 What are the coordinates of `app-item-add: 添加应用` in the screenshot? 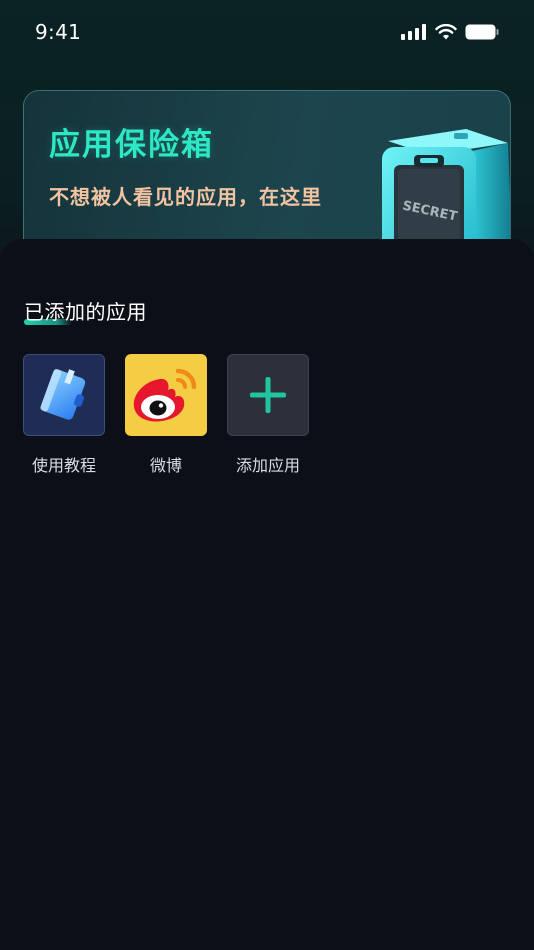 It's located at (268, 415).